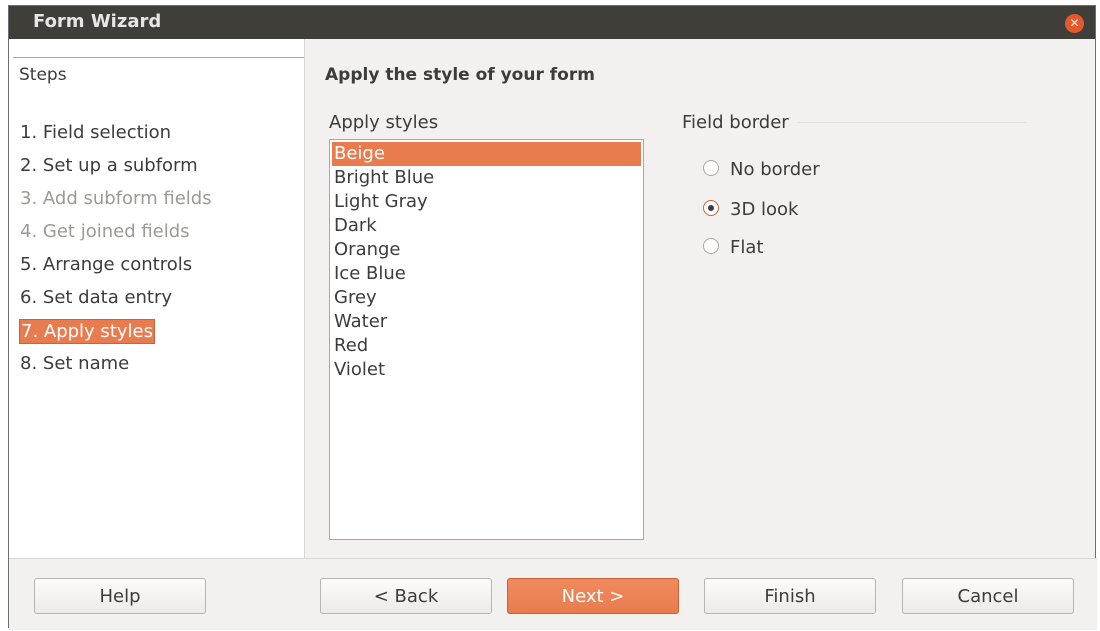  I want to click on cancel-button: Cancel, so click(988, 596).